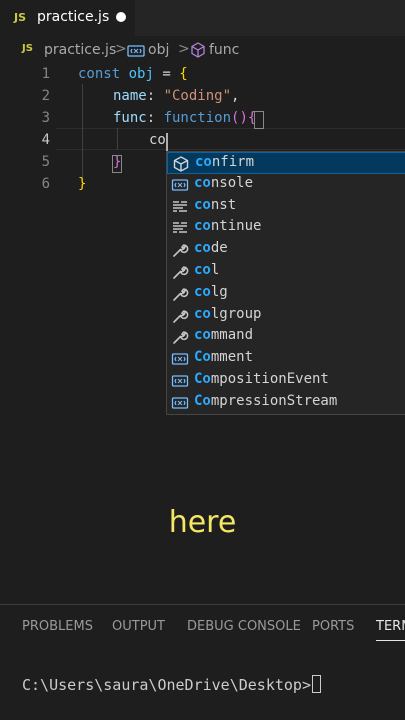 The image size is (405, 720). I want to click on suggestion-label: CompositionEvent, so click(261, 379).